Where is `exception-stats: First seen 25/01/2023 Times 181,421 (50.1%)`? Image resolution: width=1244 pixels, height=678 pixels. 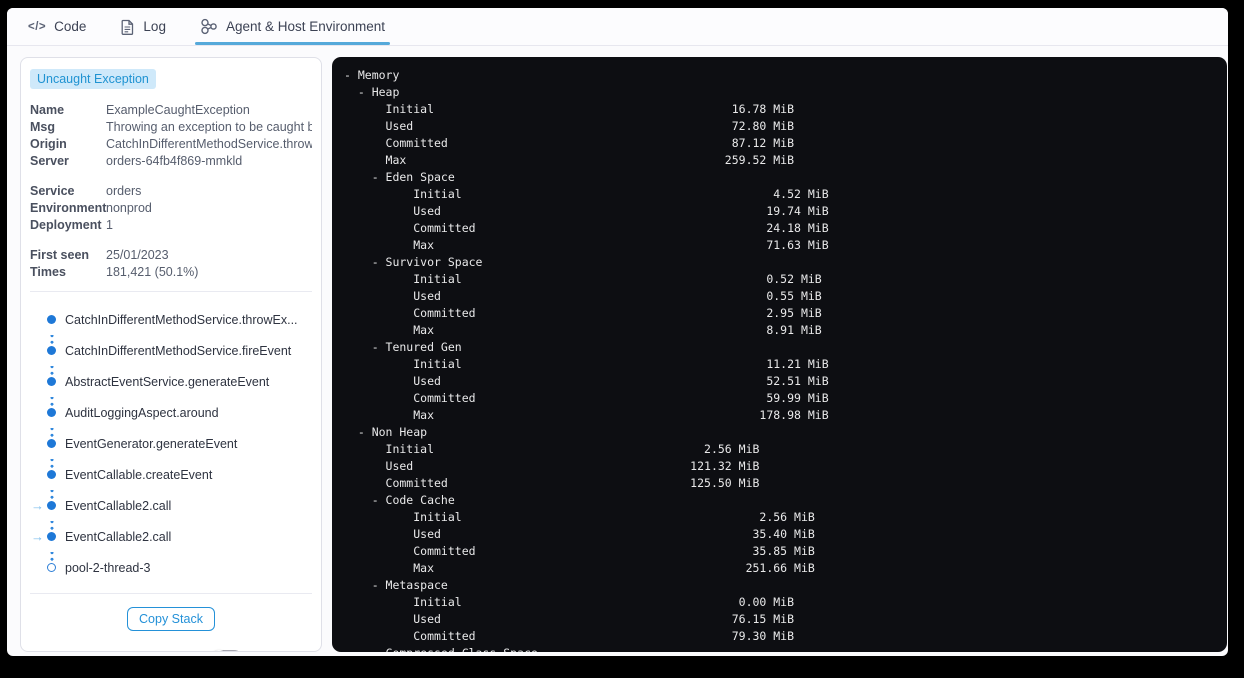
exception-stats: First seen 25/01/2023 Times 181,421 (50.1%) is located at coordinates (171, 264).